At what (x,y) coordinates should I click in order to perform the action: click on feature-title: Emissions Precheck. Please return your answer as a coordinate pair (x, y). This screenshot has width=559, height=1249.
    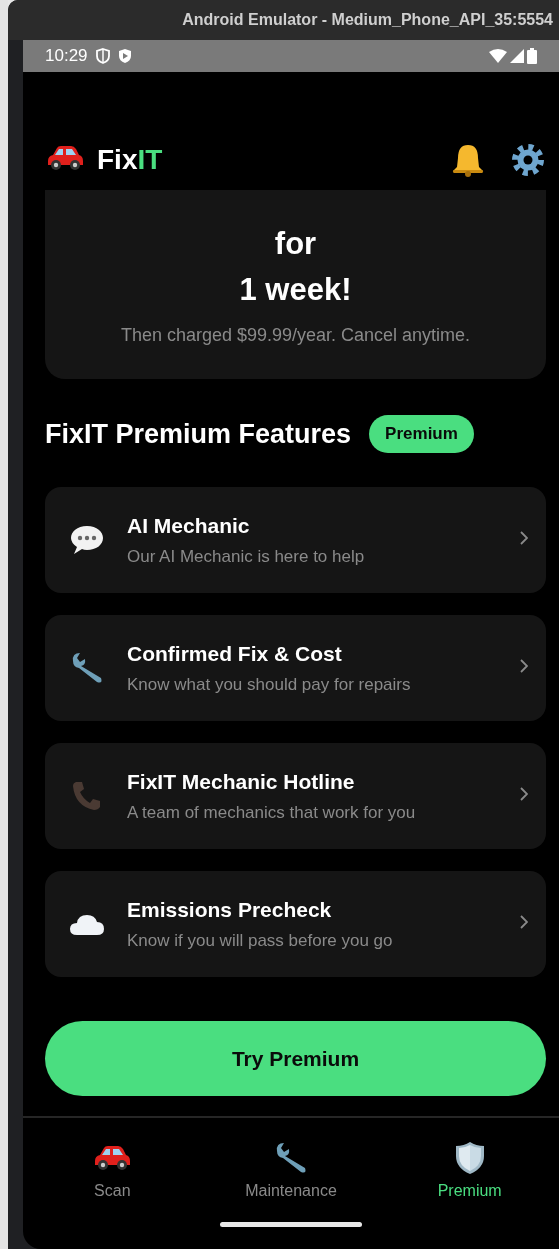
    Looking at the image, I should click on (230, 909).